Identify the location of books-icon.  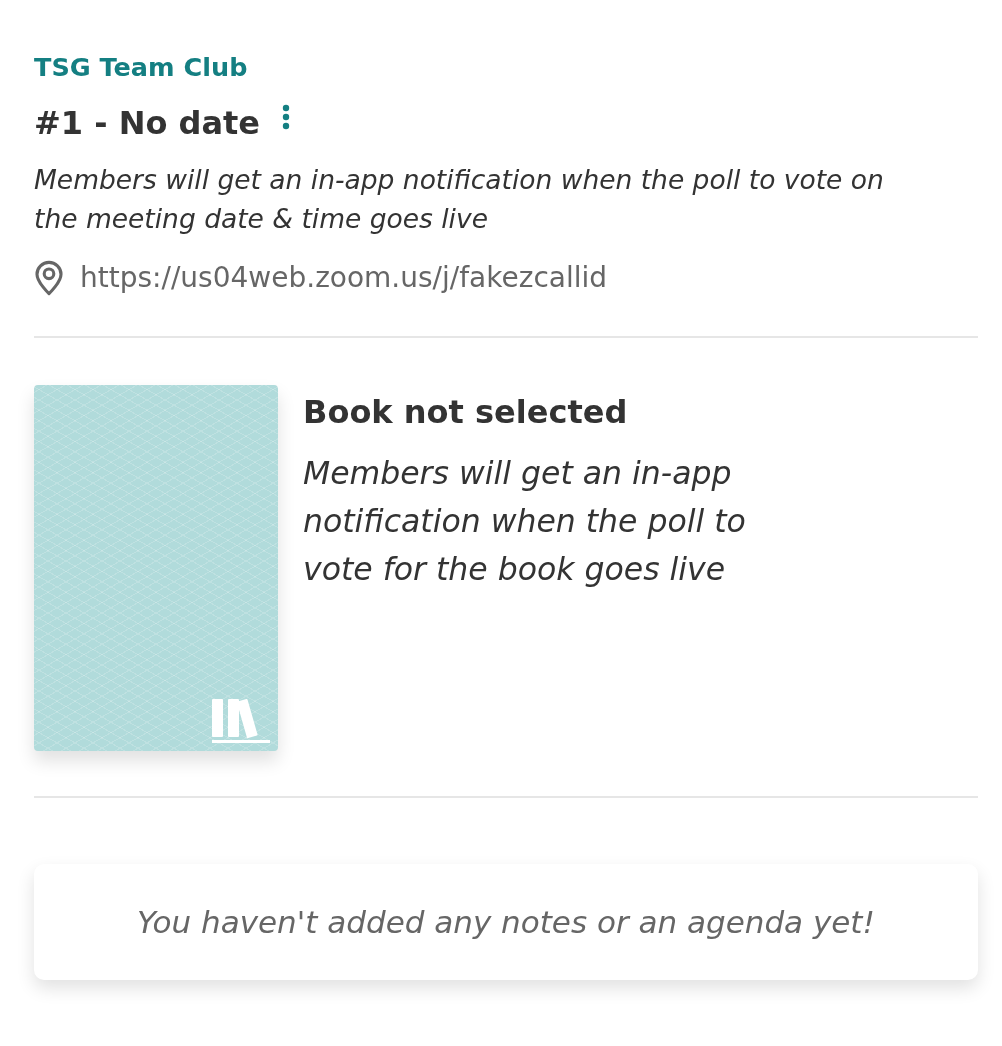
(241, 721).